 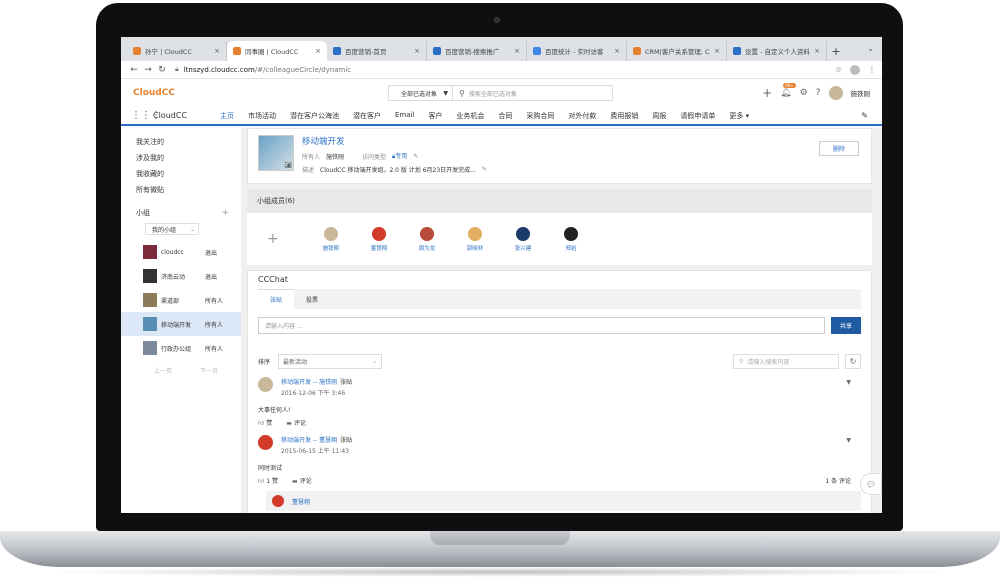 I want to click on nav-item: 周报, so click(x=659, y=116).